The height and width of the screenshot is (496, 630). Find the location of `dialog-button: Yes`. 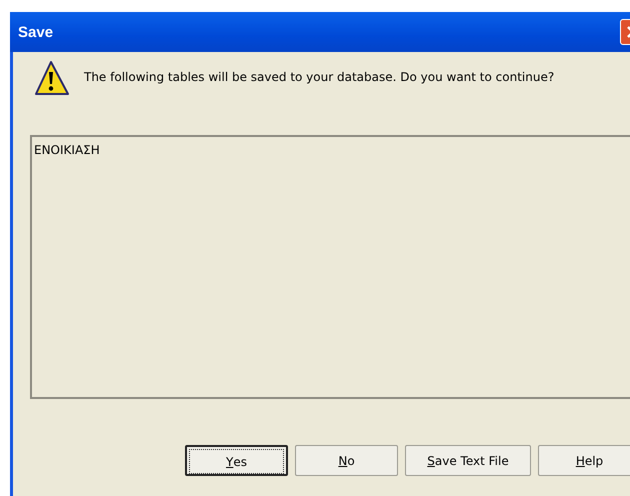

dialog-button: Yes is located at coordinates (236, 460).